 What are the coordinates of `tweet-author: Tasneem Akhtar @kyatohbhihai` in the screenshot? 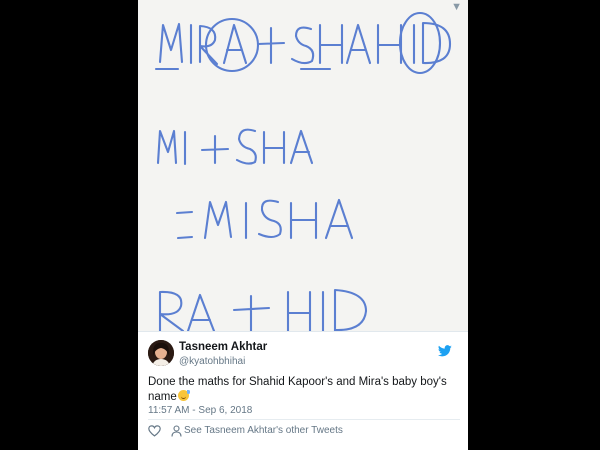 It's located at (304, 355).